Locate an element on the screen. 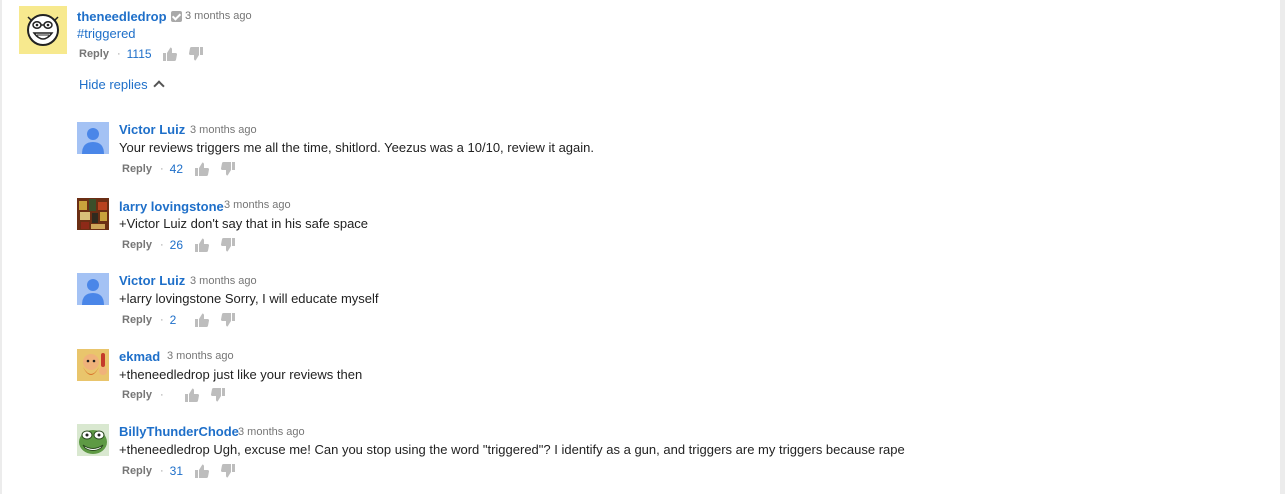  avatar-theneedledrop is located at coordinates (43, 30).